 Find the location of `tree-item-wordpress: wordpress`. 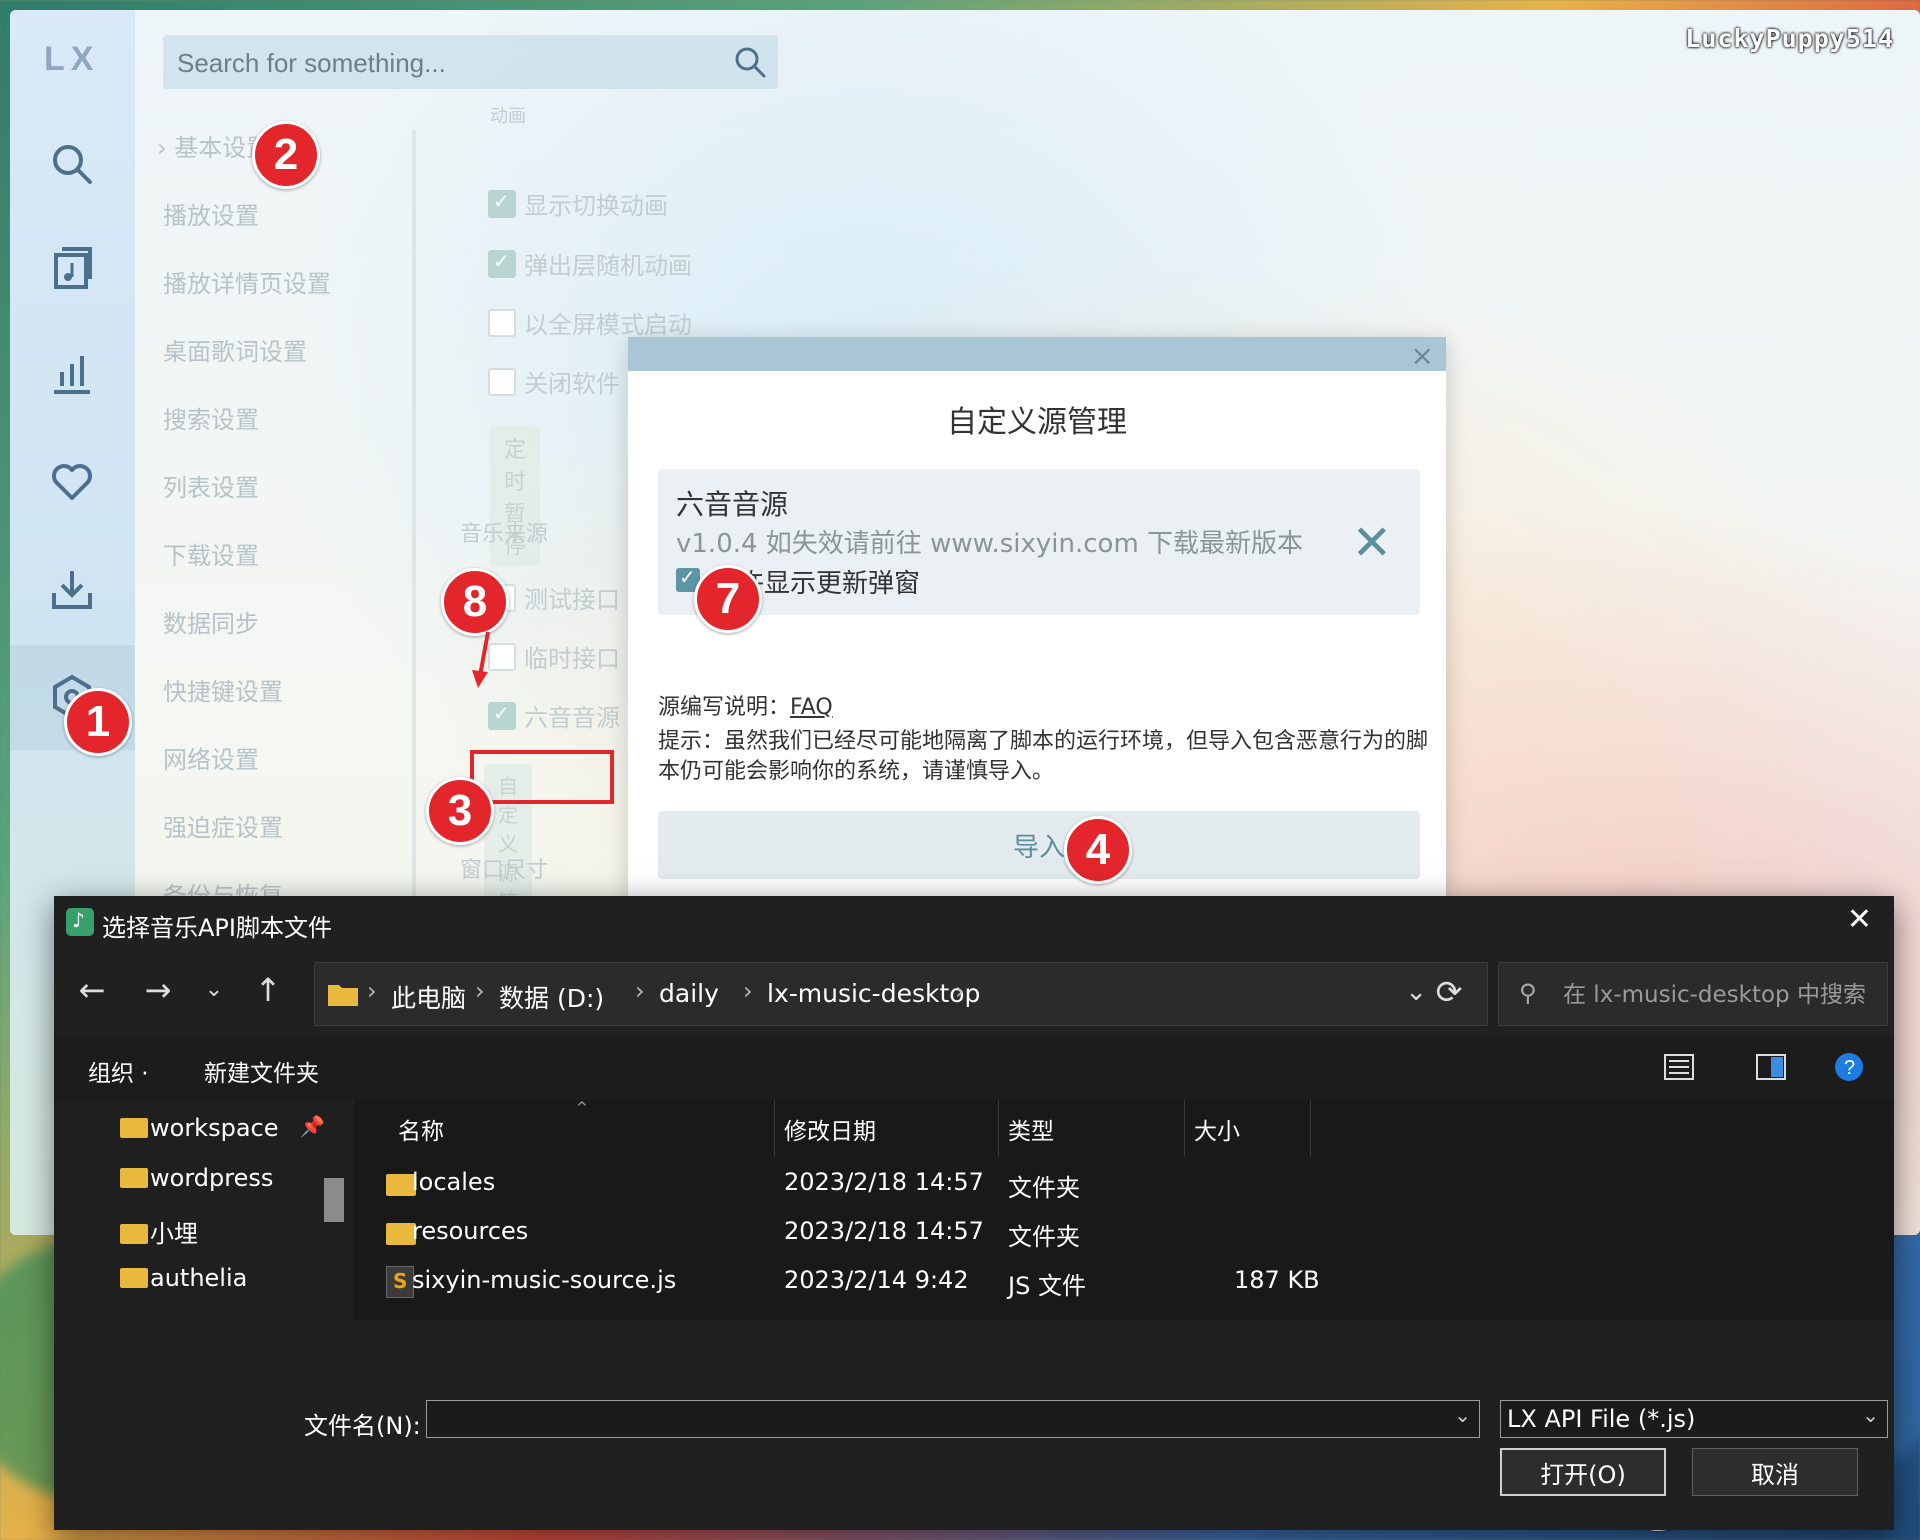

tree-item-wordpress: wordpress is located at coordinates (196, 1178).